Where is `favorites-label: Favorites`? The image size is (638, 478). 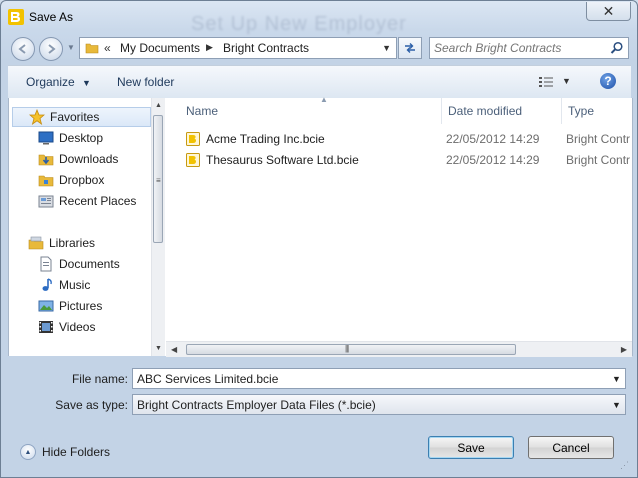 favorites-label: Favorites is located at coordinates (75, 117).